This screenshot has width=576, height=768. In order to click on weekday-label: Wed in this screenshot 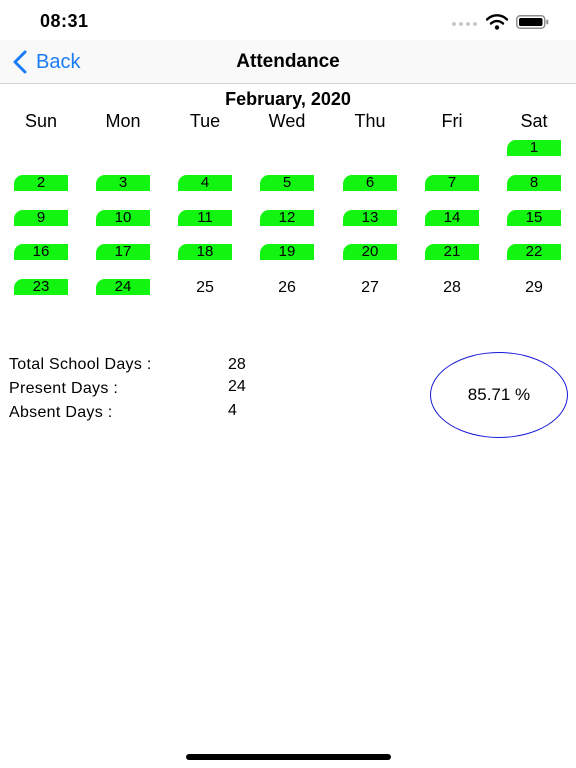, I will do `click(287, 121)`.